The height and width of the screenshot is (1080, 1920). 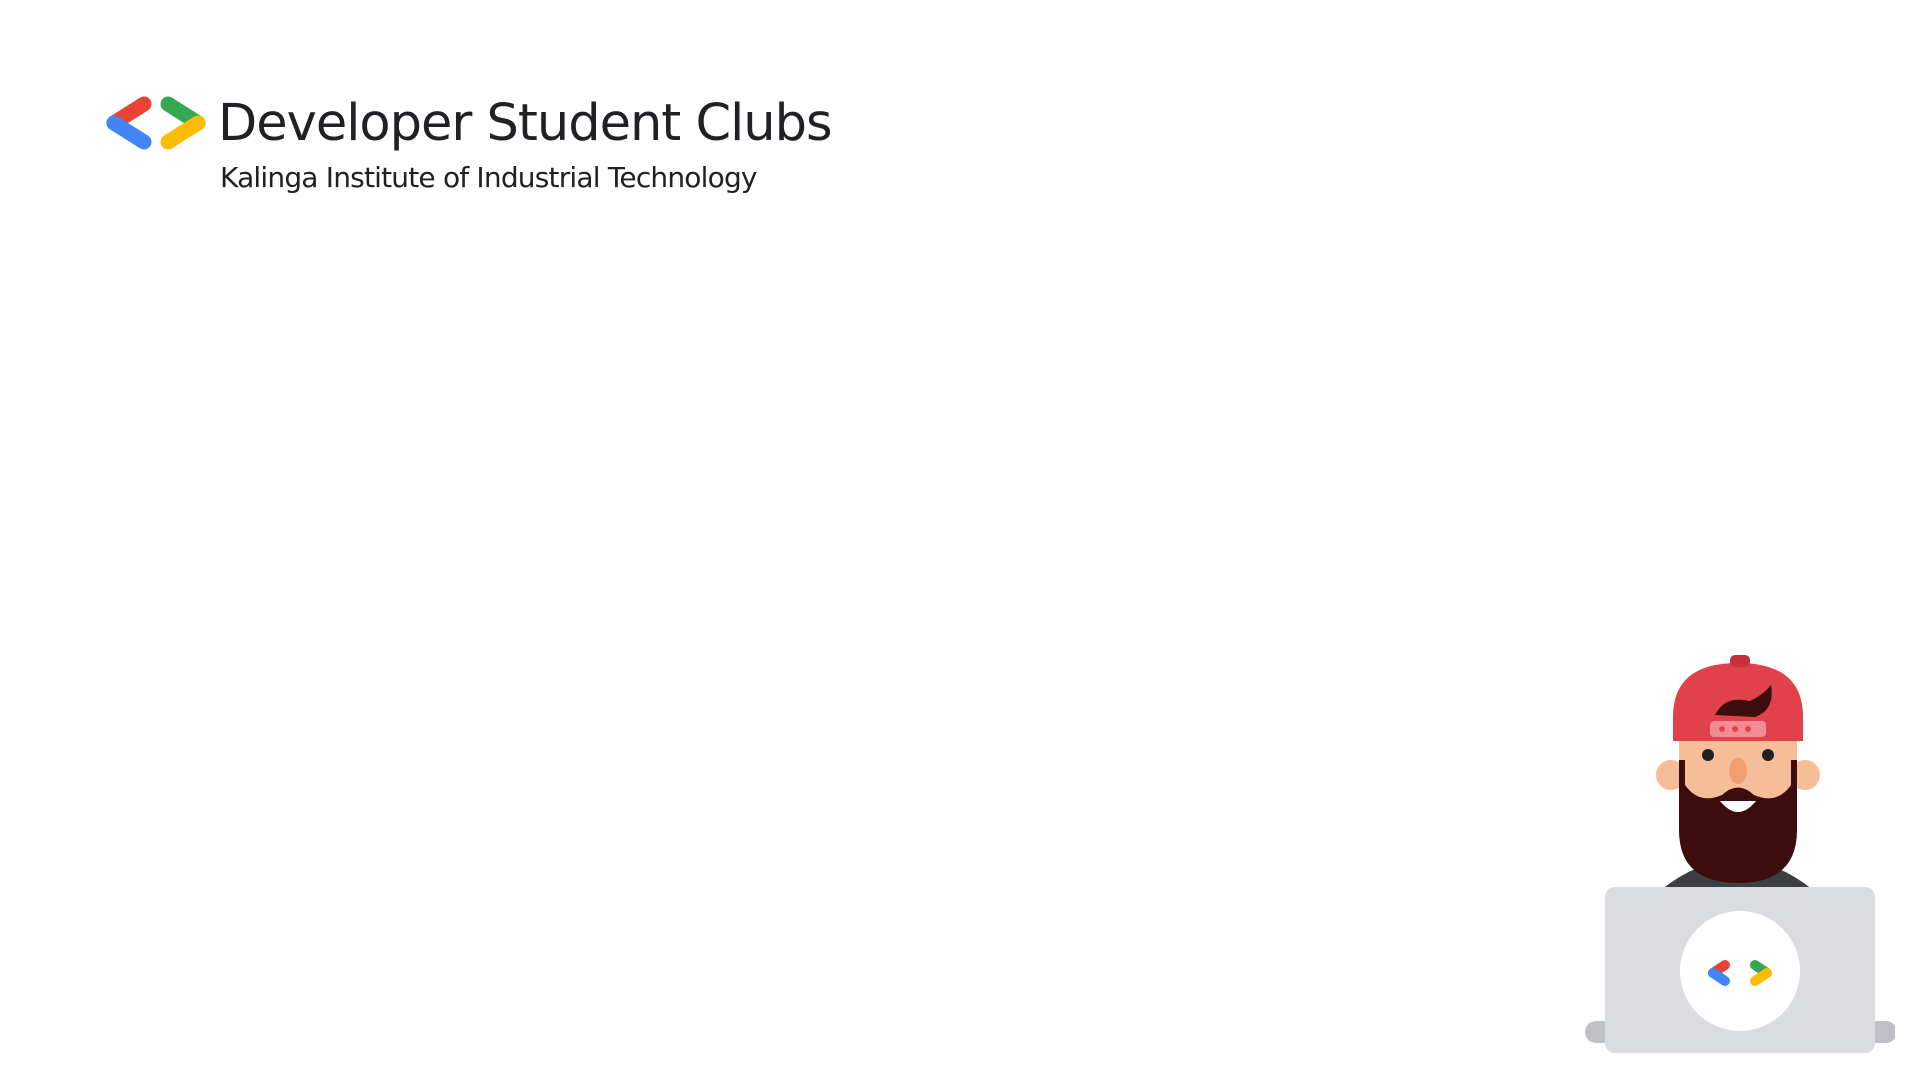 What do you see at coordinates (1740, 854) in the screenshot?
I see `developer-mascot-icon` at bounding box center [1740, 854].